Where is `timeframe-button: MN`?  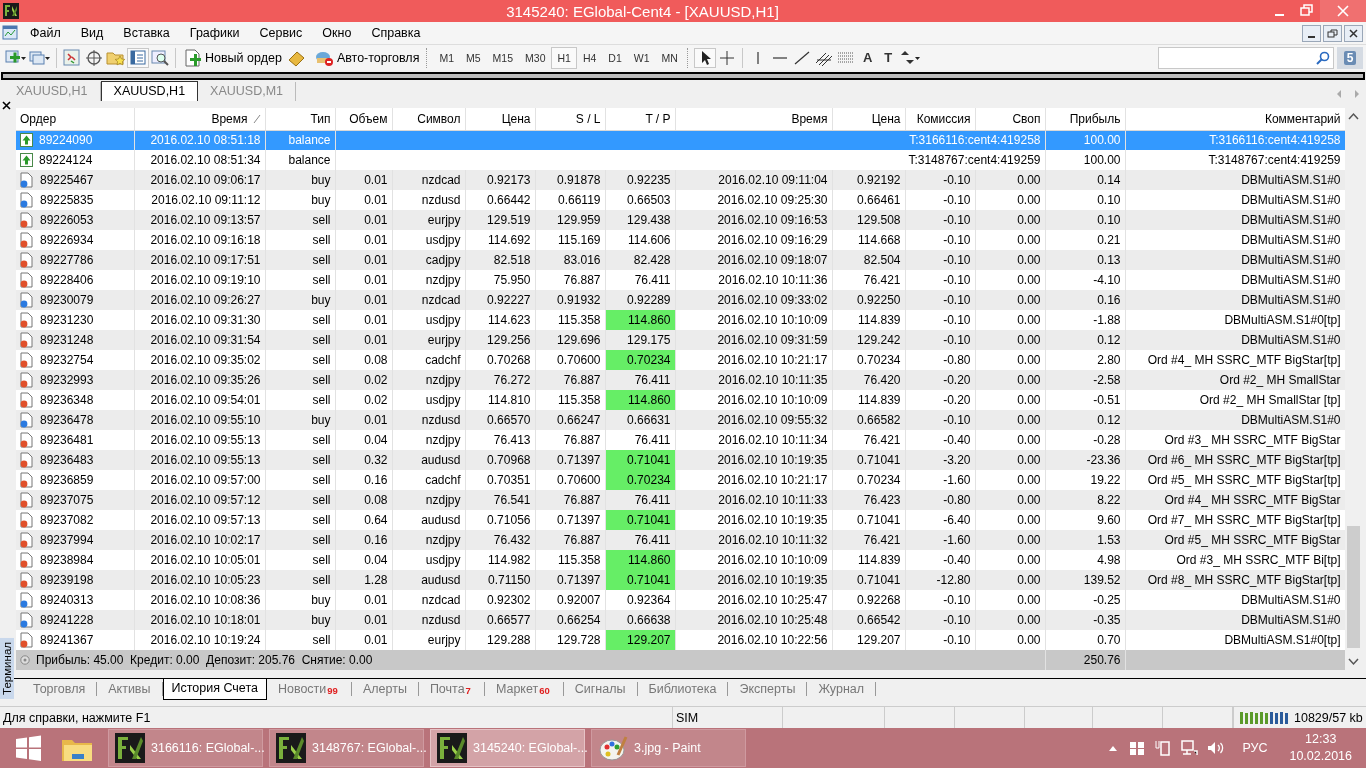
timeframe-button: MN is located at coordinates (669, 57).